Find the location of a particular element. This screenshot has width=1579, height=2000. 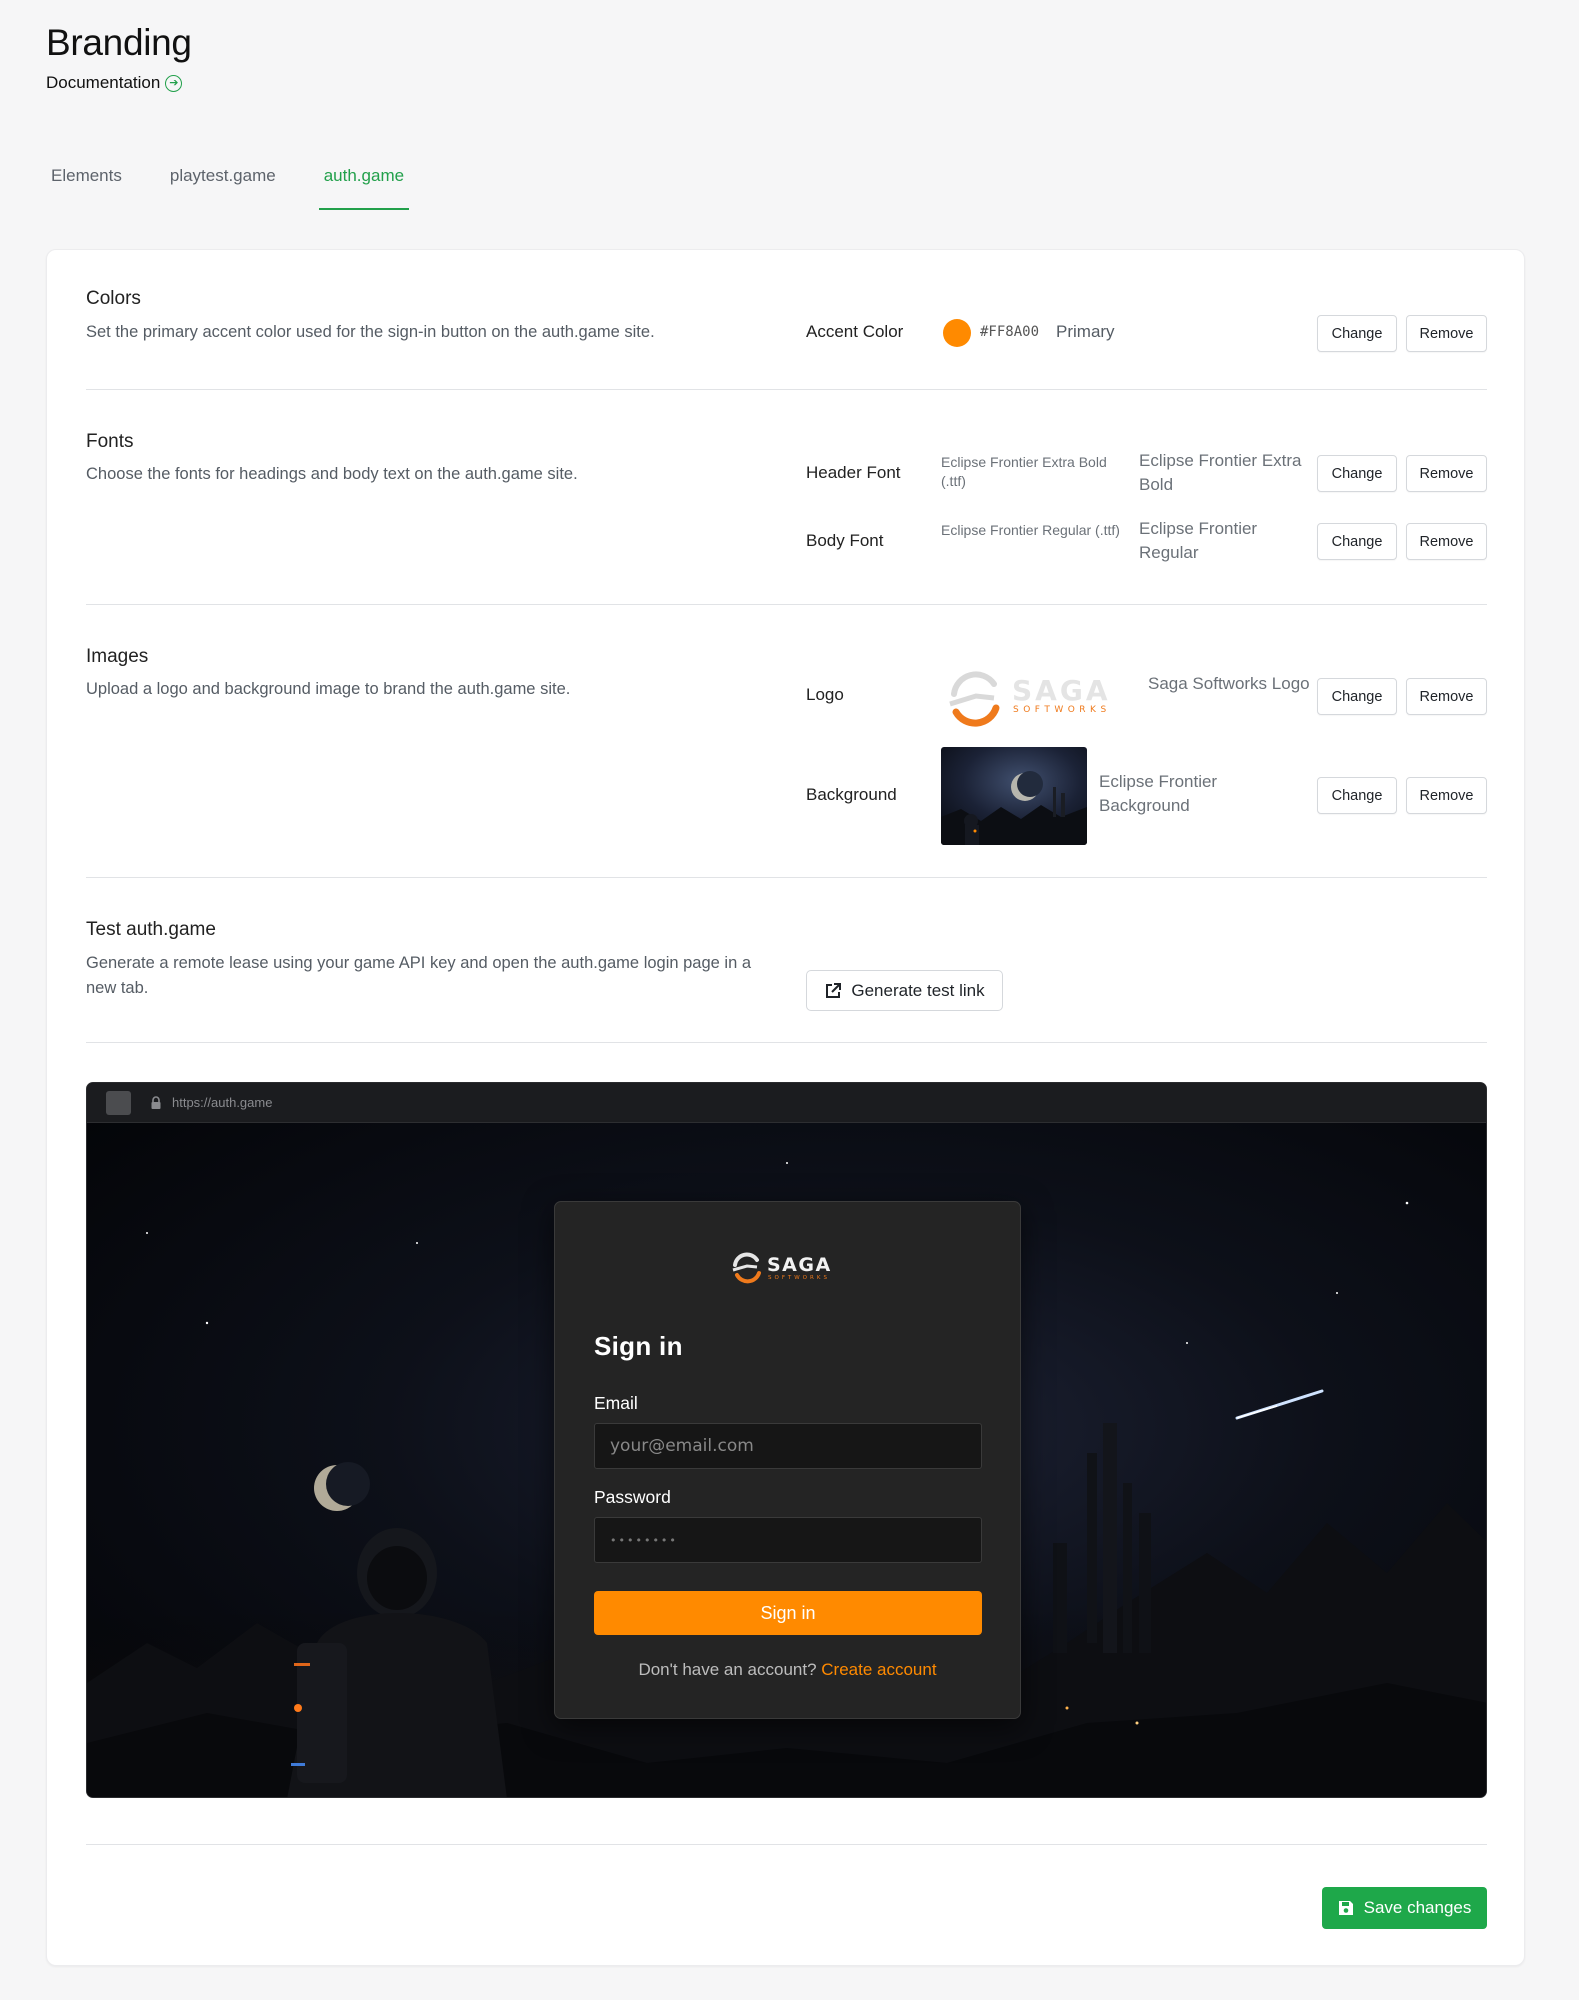

no-account-text: Don't have an account? is located at coordinates (727, 1669).